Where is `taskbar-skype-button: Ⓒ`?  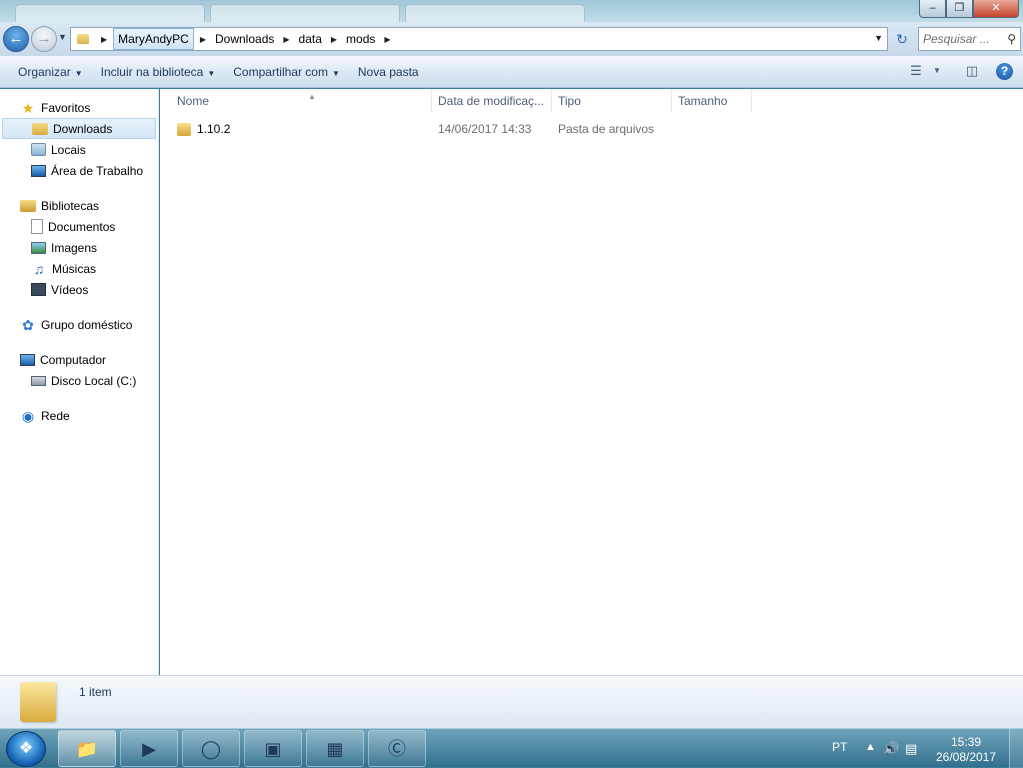
taskbar-skype-button: Ⓒ is located at coordinates (397, 748).